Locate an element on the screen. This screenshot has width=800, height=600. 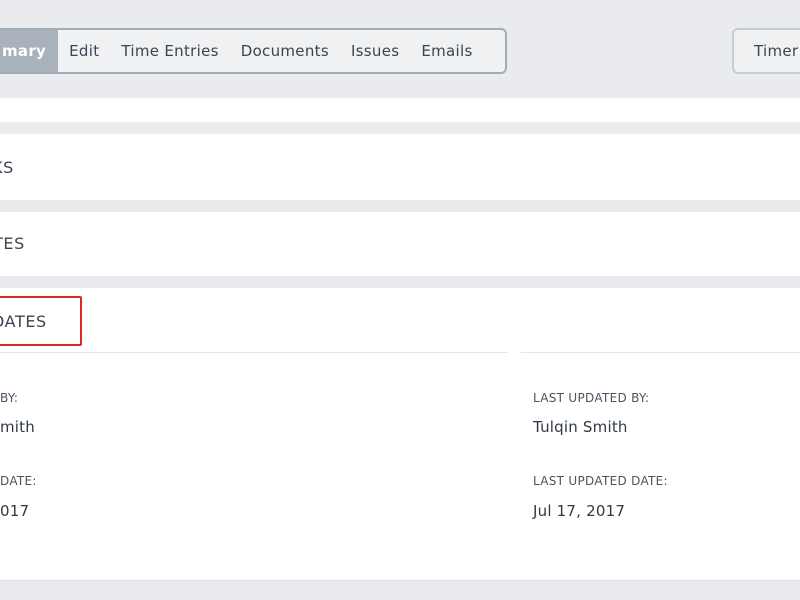
tab-time-entries: Time Entries is located at coordinates (169, 51).